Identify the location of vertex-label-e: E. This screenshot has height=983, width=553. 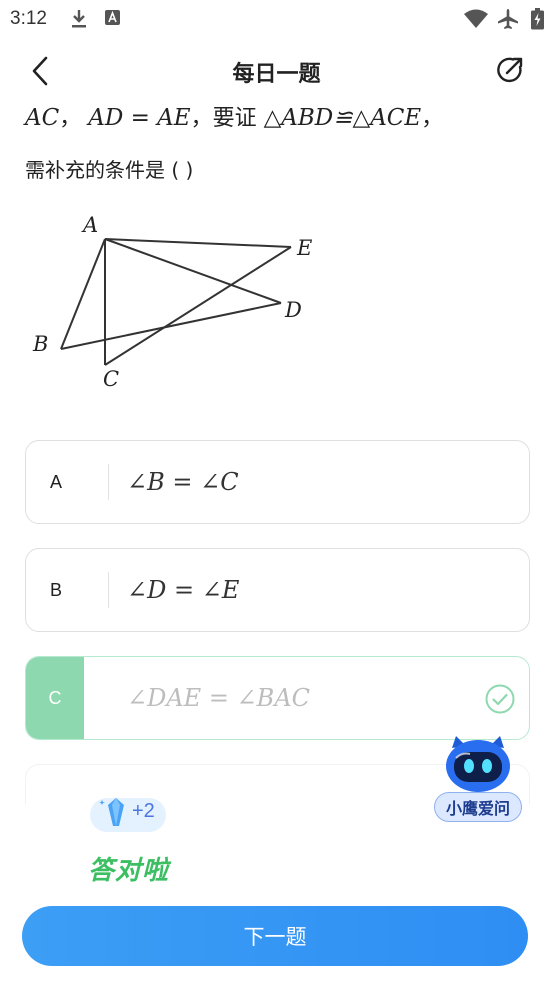
(304, 248).